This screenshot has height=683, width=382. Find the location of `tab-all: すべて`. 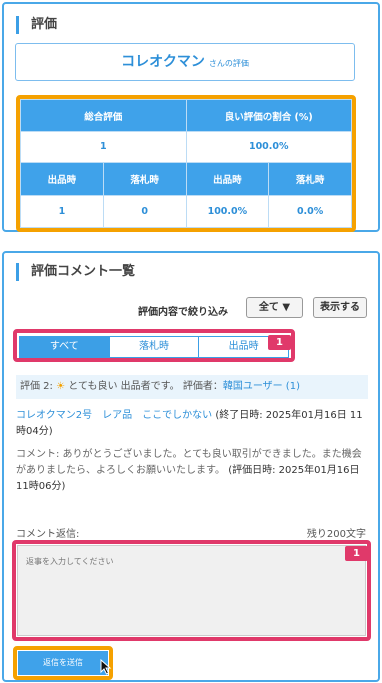

tab-all: すべて is located at coordinates (65, 347).